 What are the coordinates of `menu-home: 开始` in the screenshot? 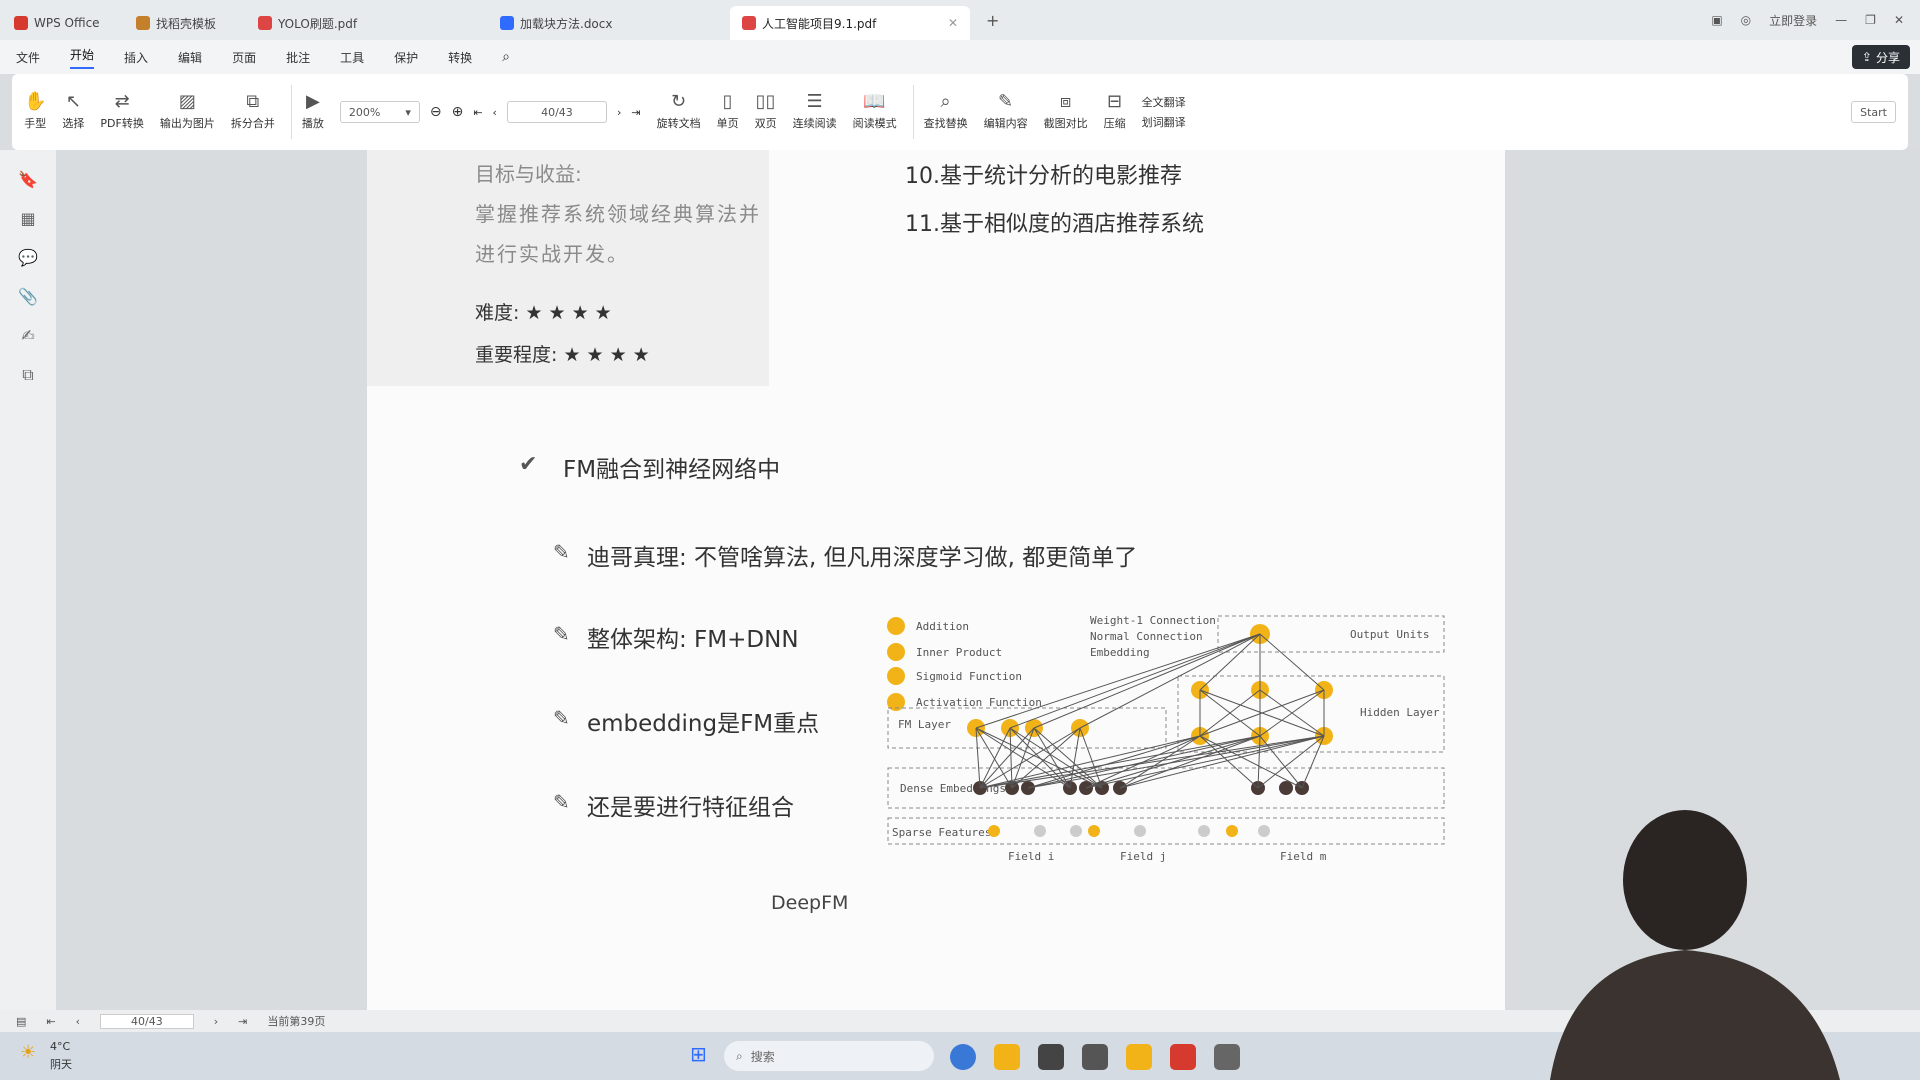 It's located at (82, 57).